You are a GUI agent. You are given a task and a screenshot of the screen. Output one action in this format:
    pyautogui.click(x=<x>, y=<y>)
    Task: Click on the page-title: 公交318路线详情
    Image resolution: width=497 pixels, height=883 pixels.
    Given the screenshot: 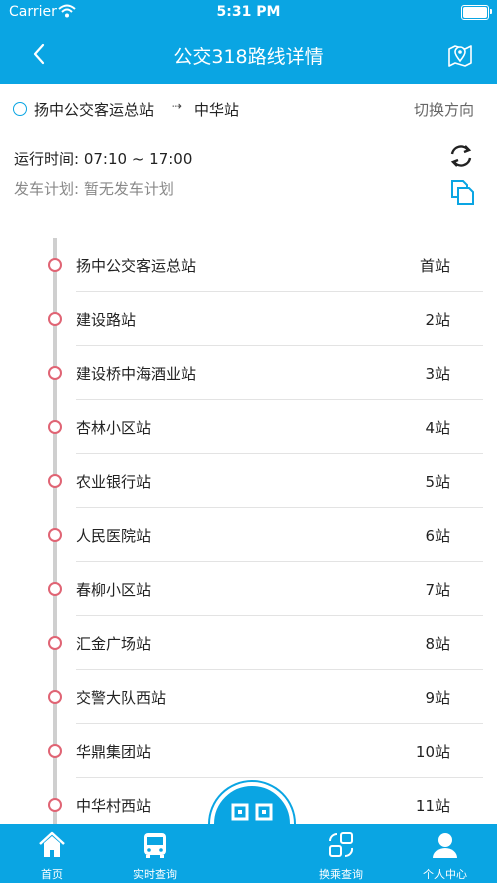 What is the action you would take?
    pyautogui.click(x=248, y=57)
    